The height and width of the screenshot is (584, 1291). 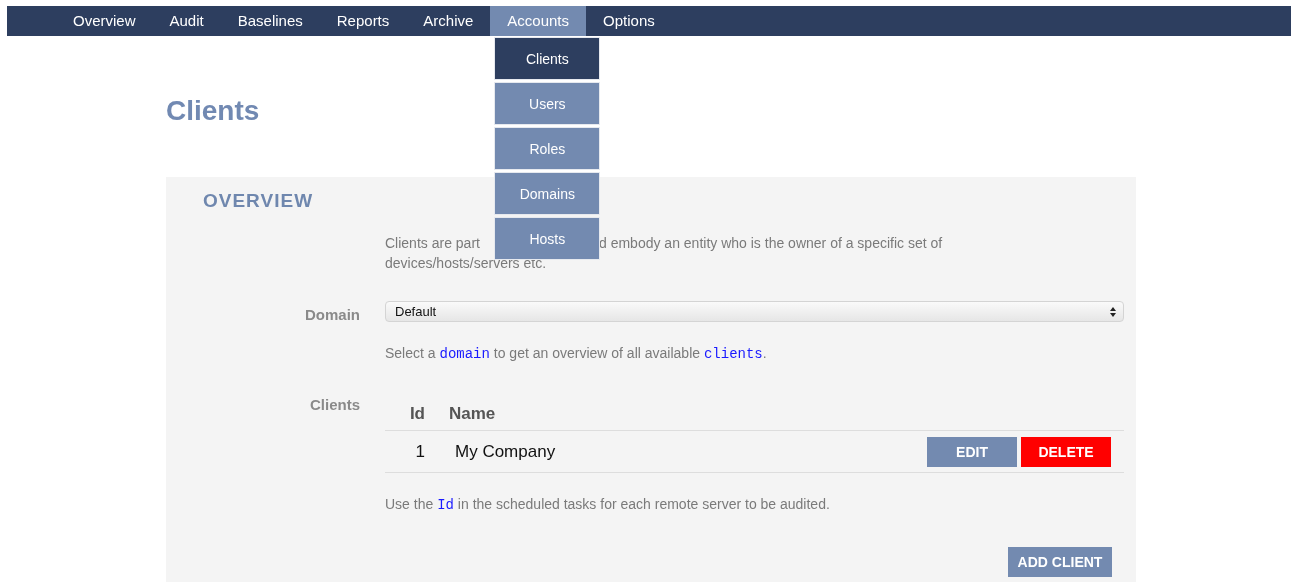 What do you see at coordinates (1113, 311) in the screenshot?
I see `updown-arrows-icon` at bounding box center [1113, 311].